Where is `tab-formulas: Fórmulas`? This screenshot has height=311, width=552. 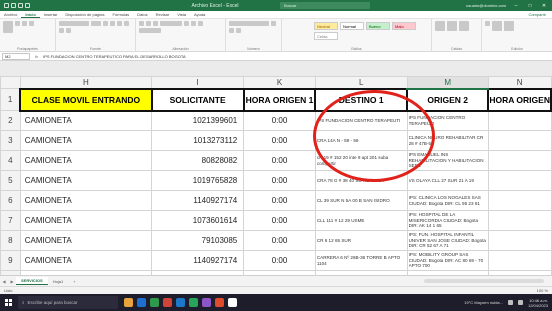 tab-formulas: Fórmulas is located at coordinates (121, 14).